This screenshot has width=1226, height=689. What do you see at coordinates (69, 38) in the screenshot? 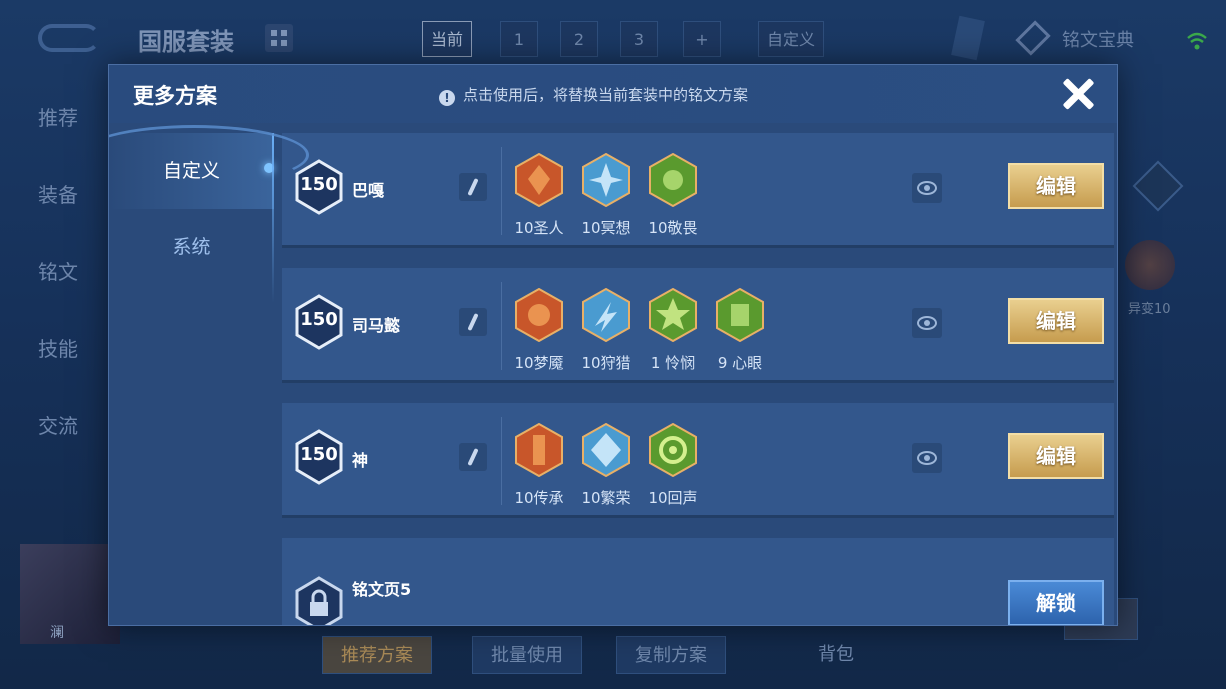
I see `back-arrow-icon` at bounding box center [69, 38].